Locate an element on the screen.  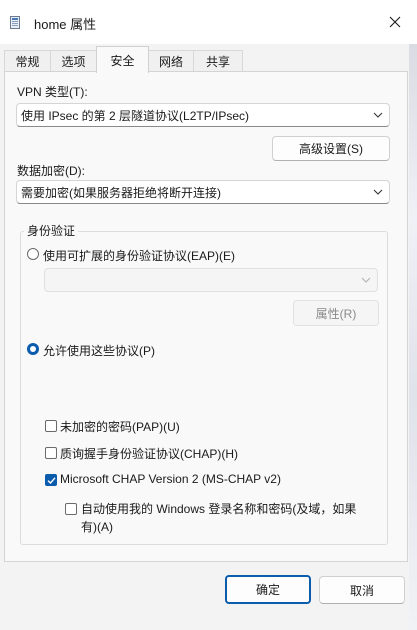
tab-label: 共享 is located at coordinates (217, 61).